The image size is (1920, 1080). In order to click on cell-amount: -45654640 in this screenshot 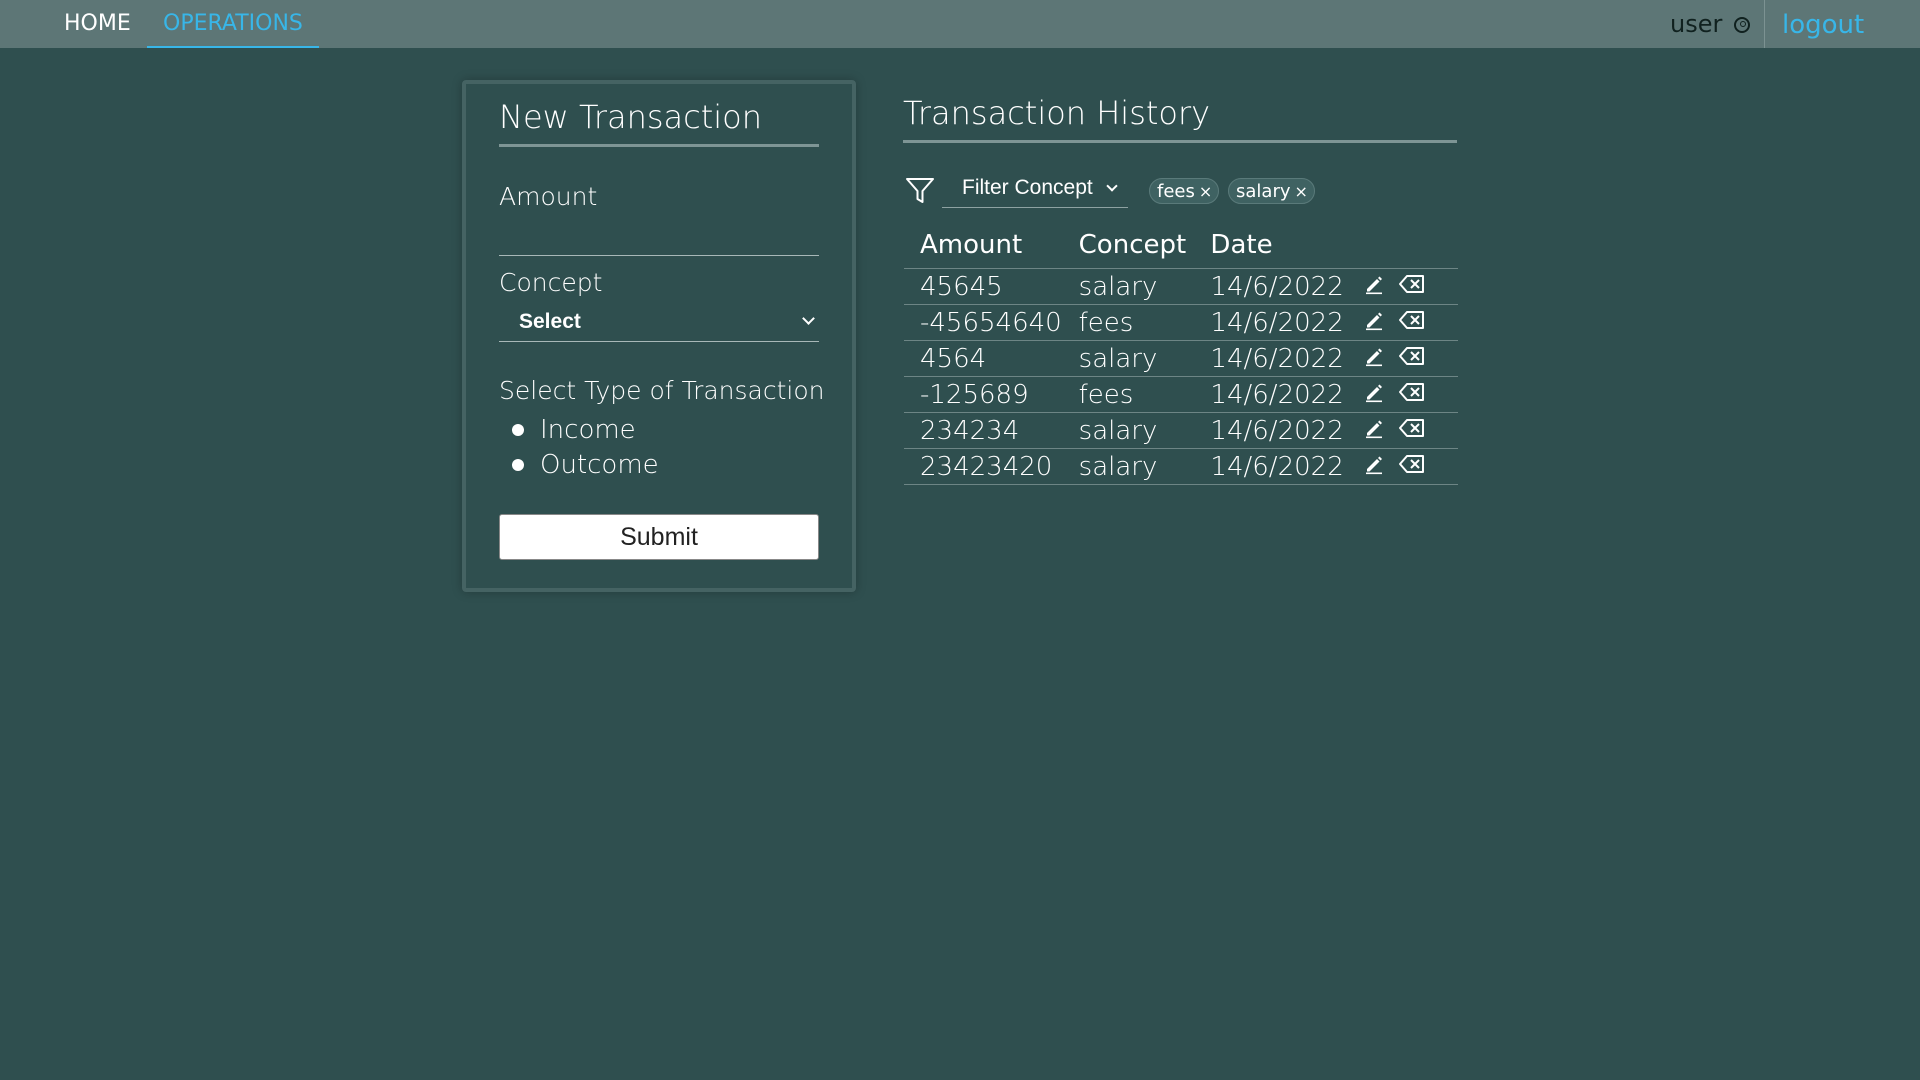, I will do `click(983, 322)`.